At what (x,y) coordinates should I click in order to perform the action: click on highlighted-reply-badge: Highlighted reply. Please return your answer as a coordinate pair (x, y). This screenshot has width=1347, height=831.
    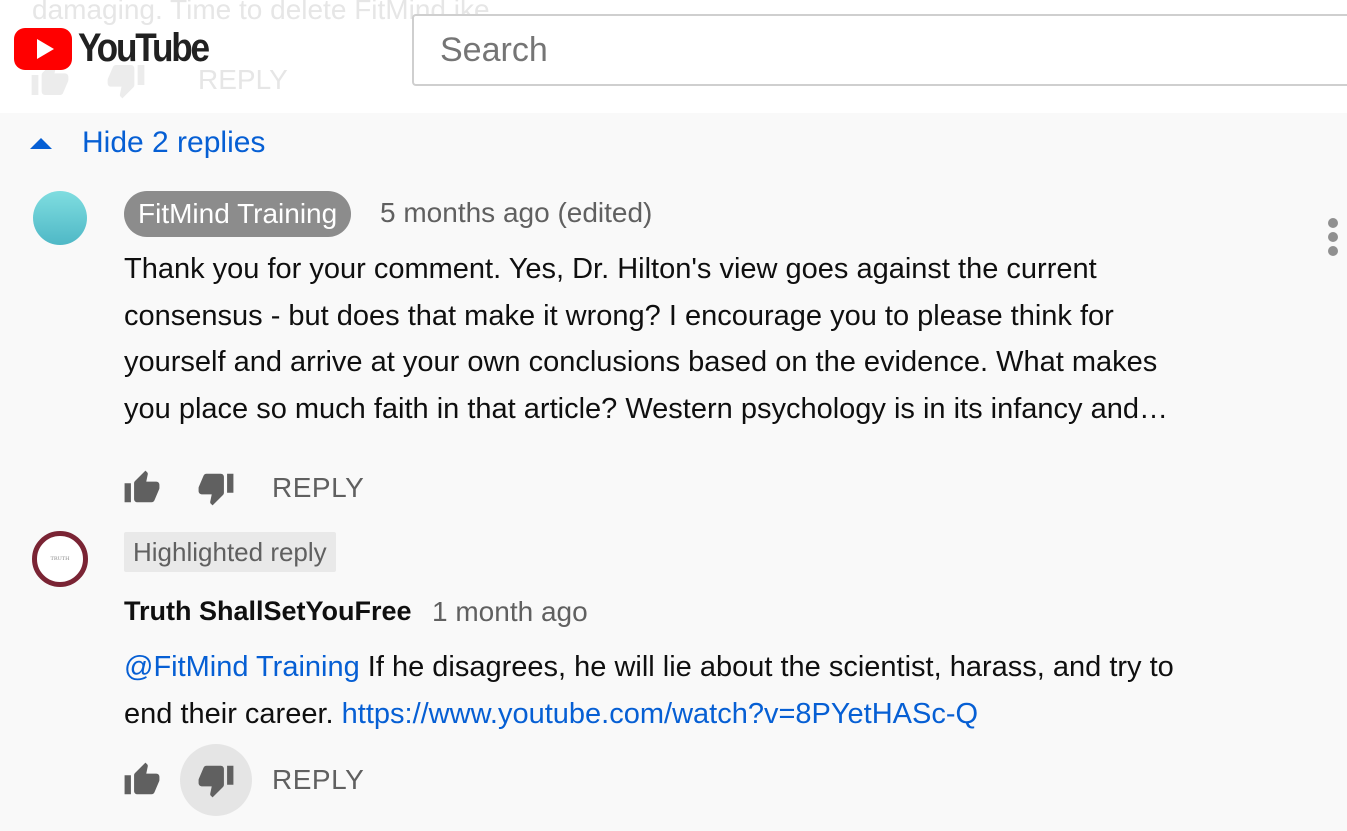
    Looking at the image, I should click on (230, 552).